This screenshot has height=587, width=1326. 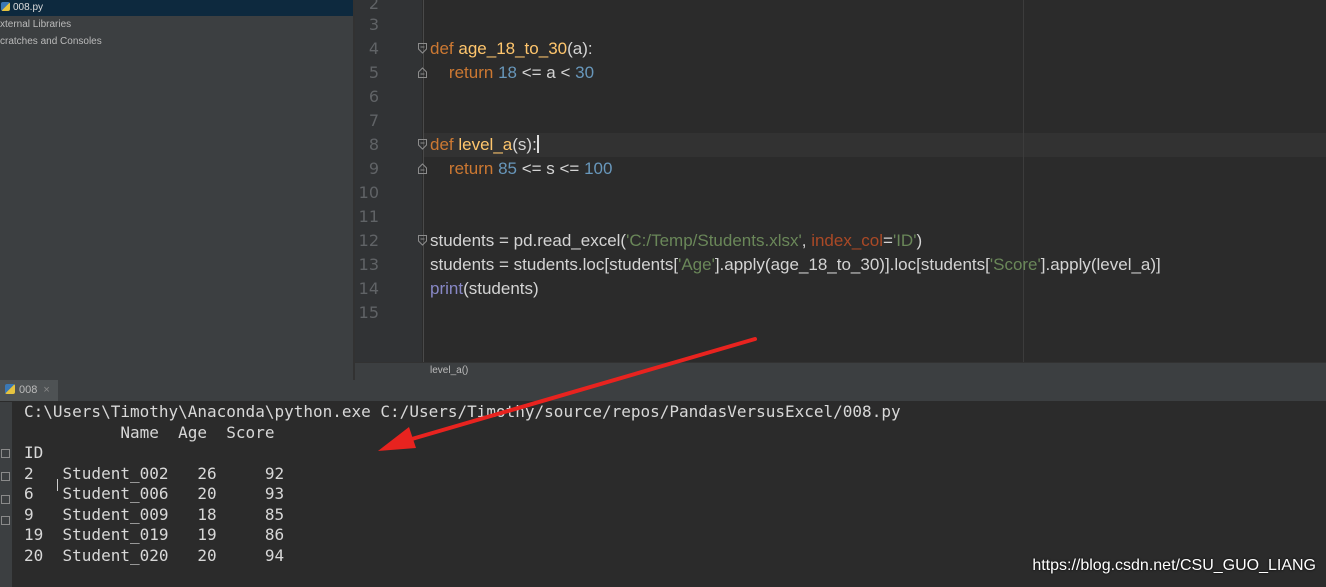 I want to click on function-name: level_a, so click(x=485, y=144).